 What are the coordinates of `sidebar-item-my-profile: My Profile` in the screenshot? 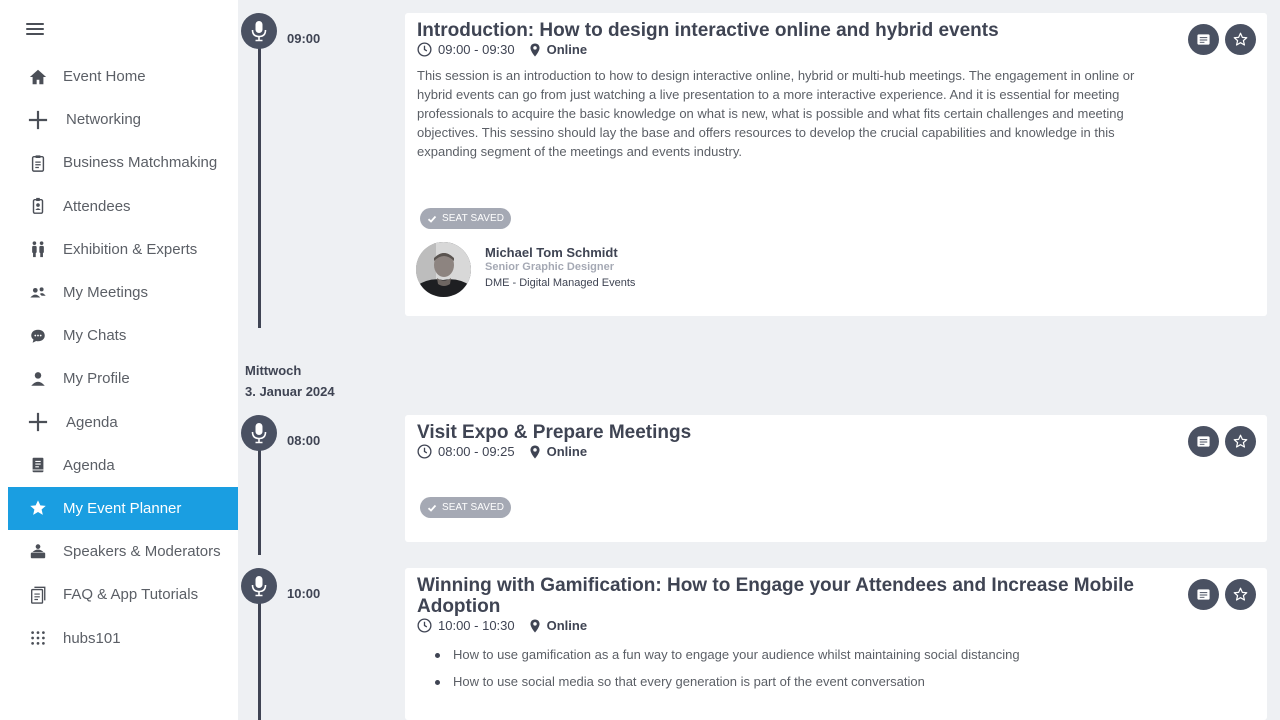 It's located at (123, 378).